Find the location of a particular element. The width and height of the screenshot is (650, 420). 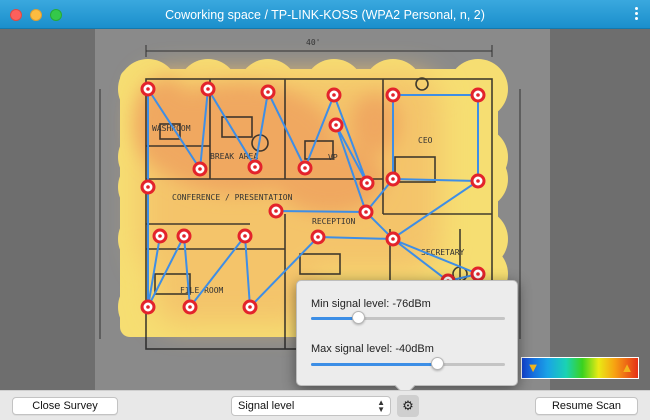

min-slider-thumb is located at coordinates (358, 317).